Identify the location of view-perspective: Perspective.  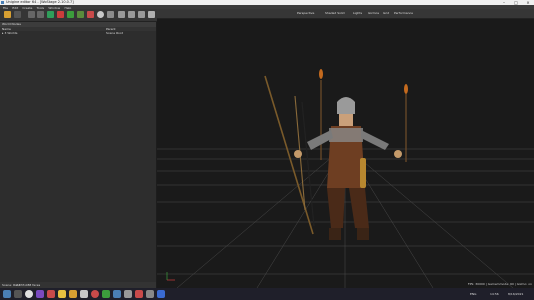
(305, 13).